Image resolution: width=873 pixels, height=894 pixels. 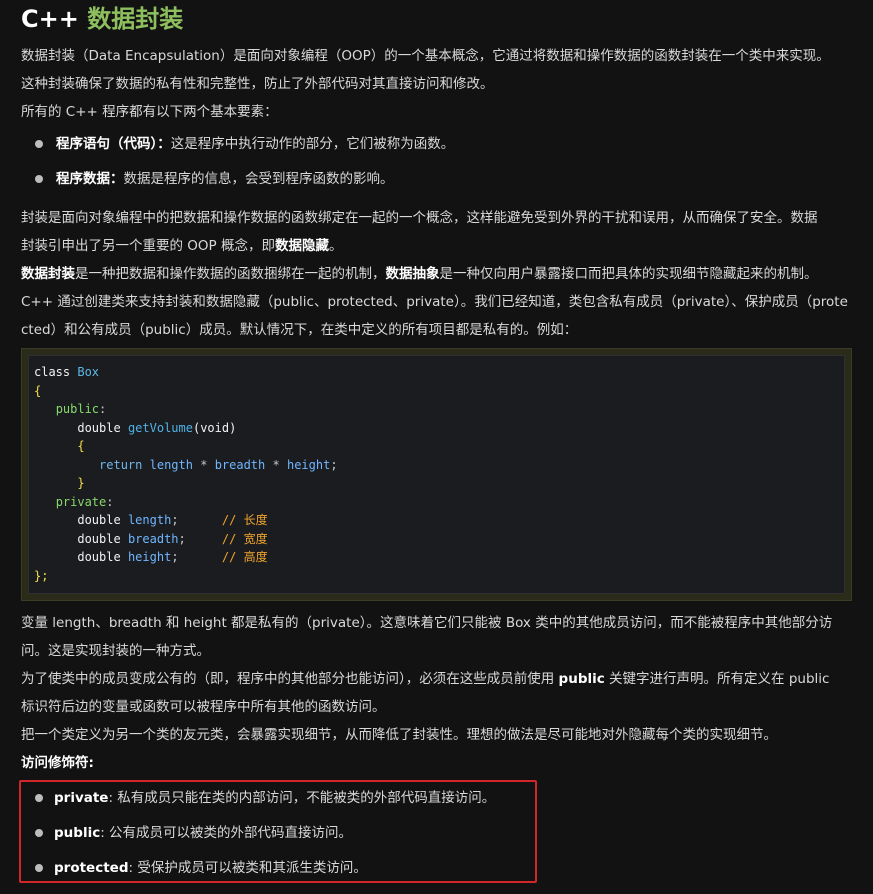 I want to click on page-title: C++ 数据封装, so click(x=436, y=21).